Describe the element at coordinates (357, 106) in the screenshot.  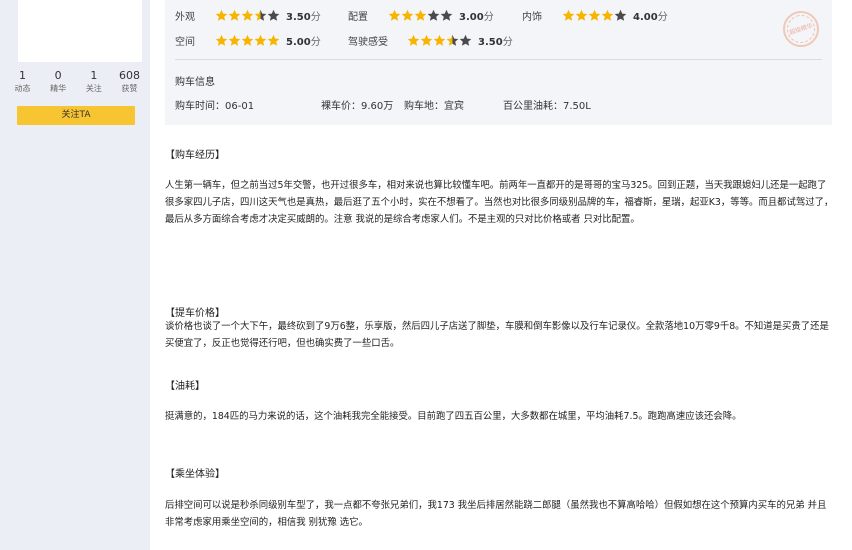
I see `purchase-price: 裸车价：9.60万` at that location.